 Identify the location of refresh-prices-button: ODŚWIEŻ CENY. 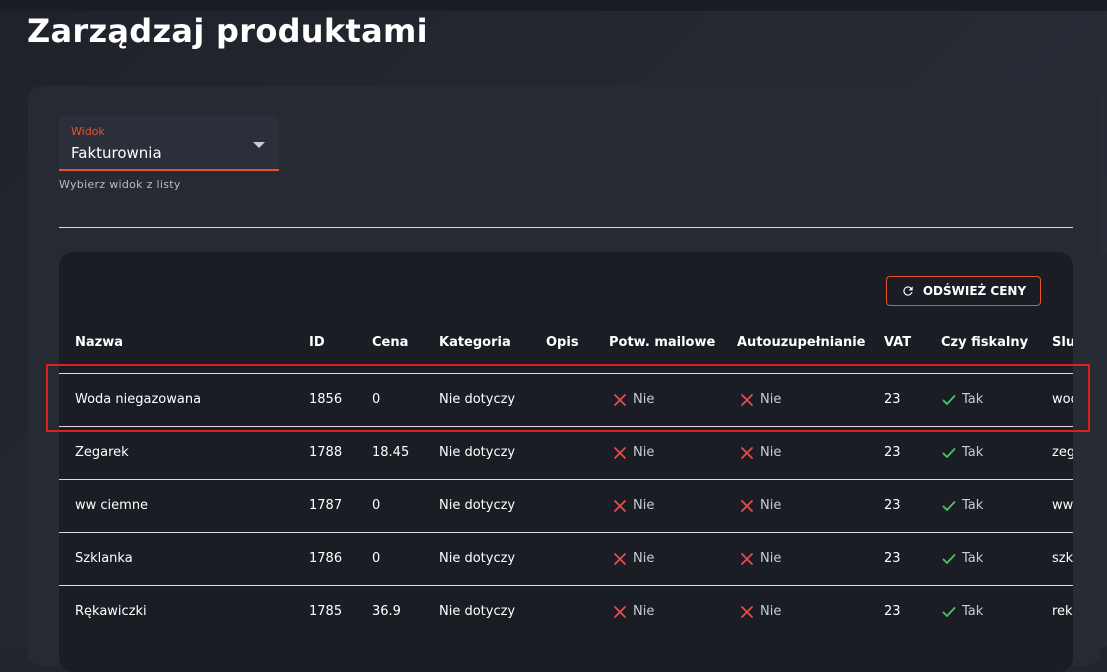
(963, 291).